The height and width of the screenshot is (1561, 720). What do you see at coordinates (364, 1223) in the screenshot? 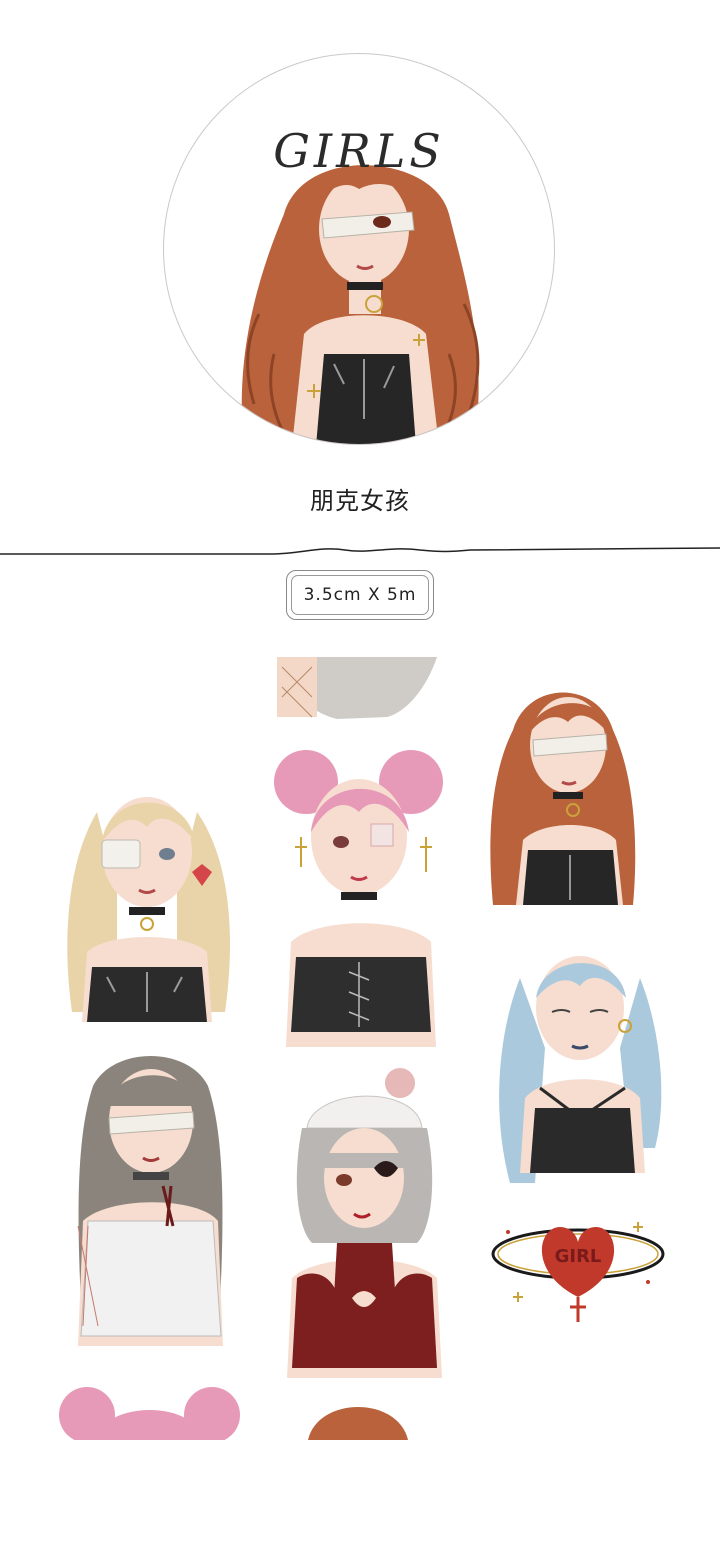
I see `sticker-silver-bob-girl` at bounding box center [364, 1223].